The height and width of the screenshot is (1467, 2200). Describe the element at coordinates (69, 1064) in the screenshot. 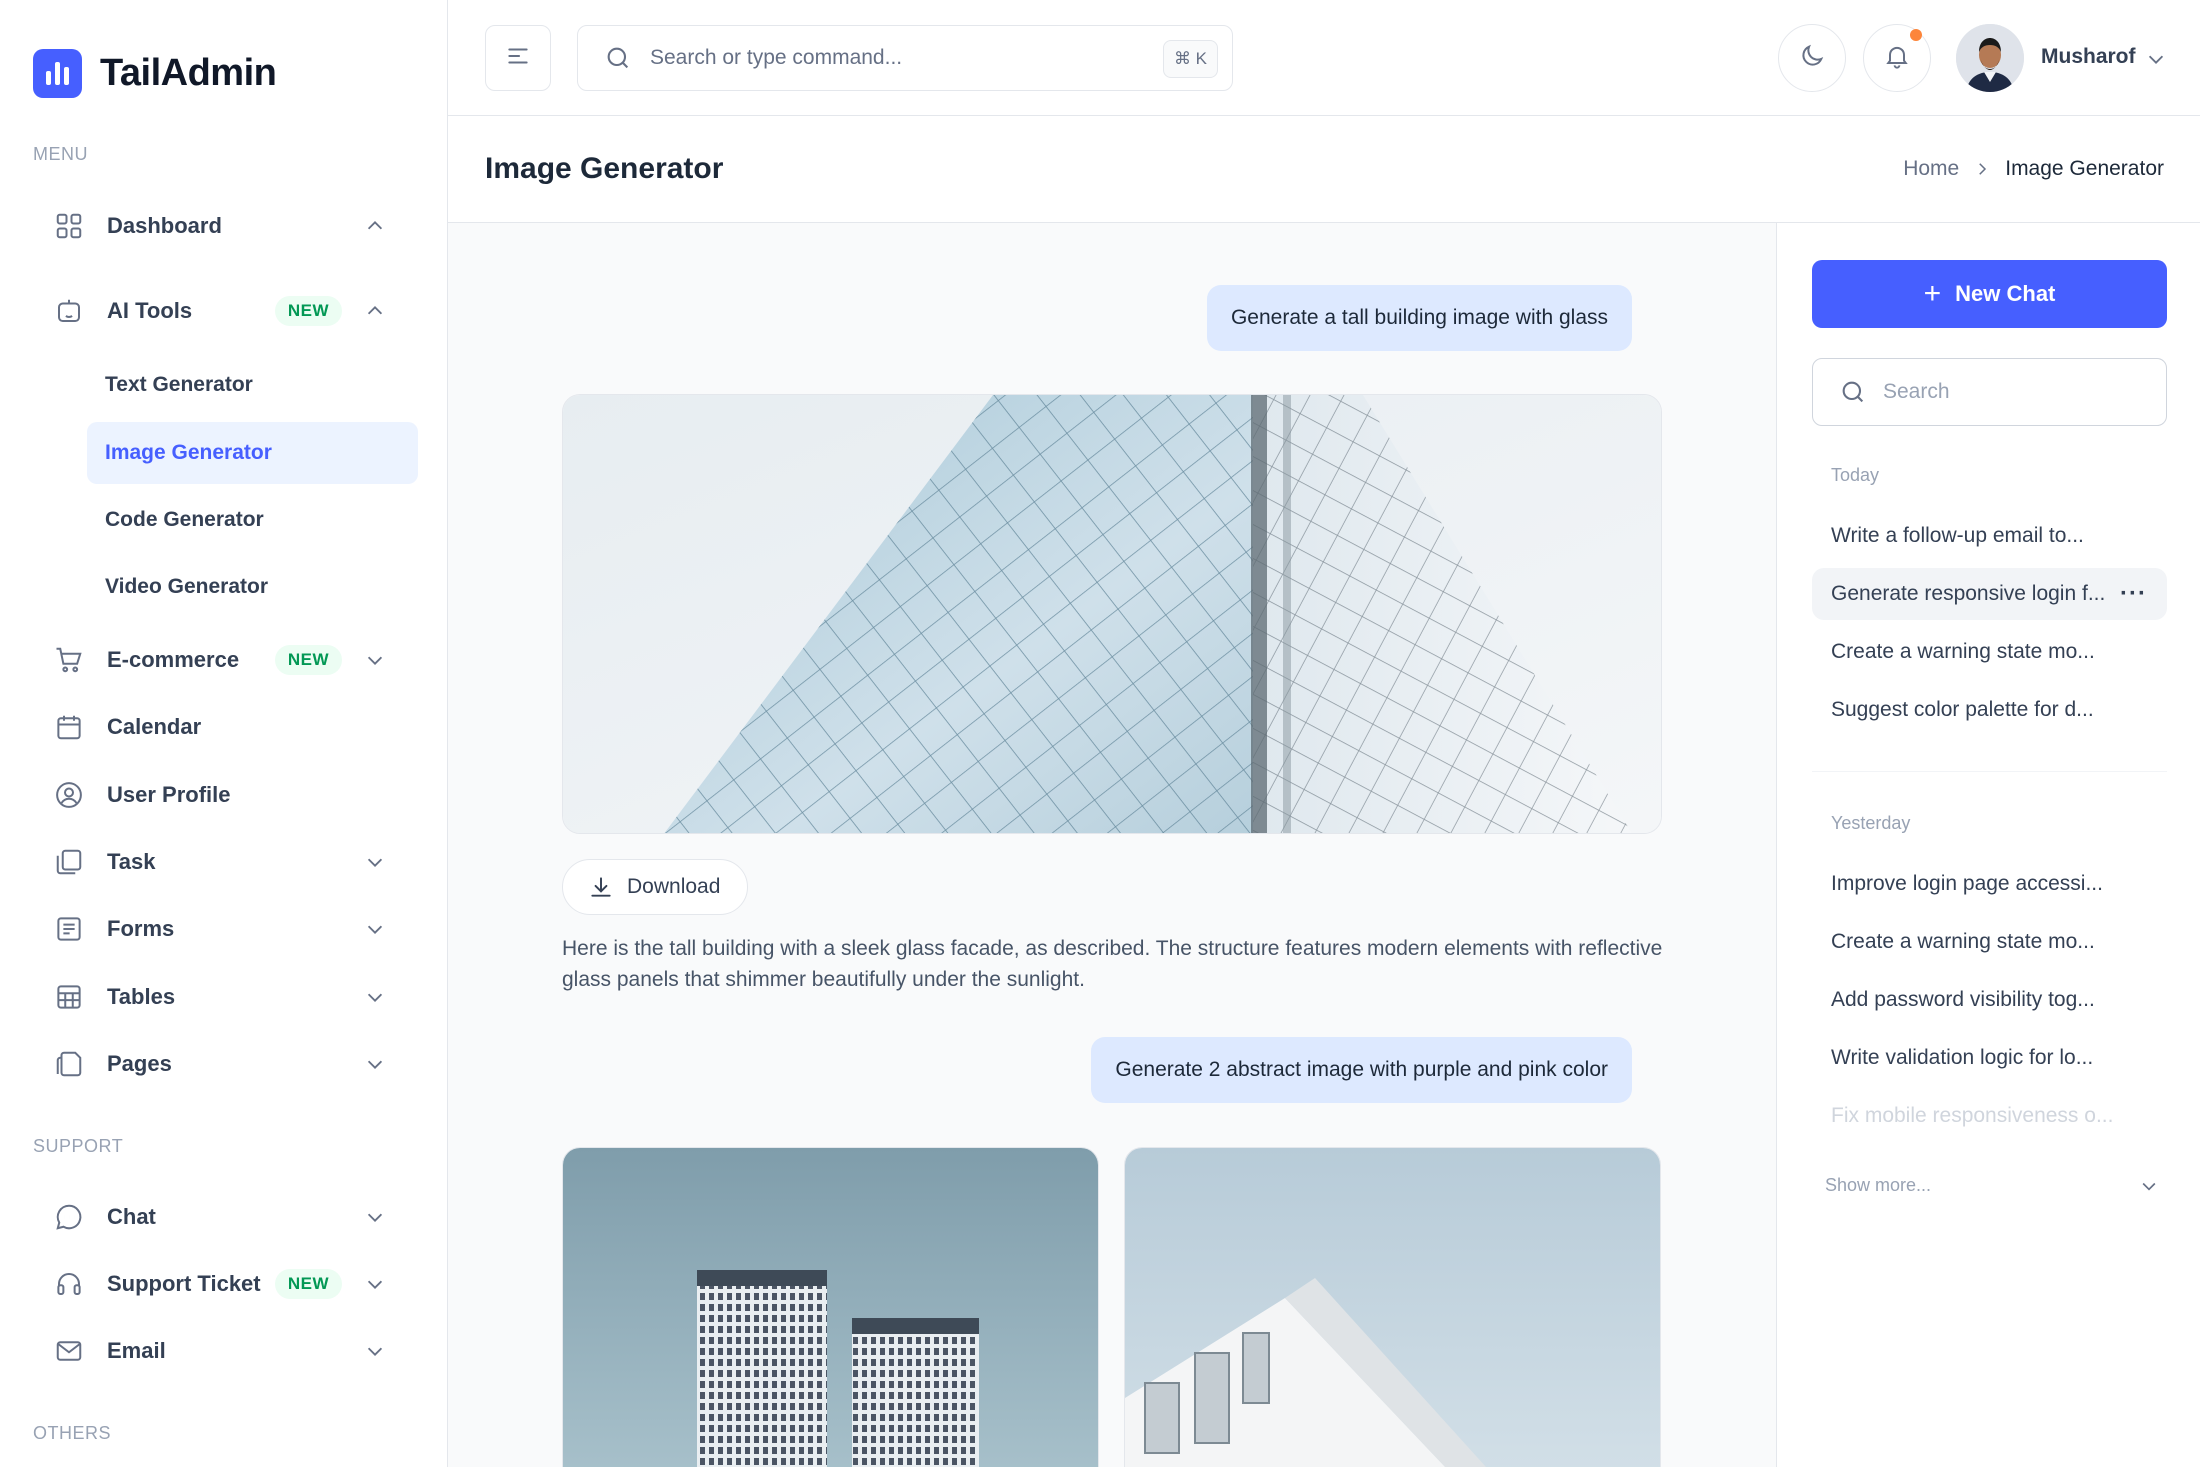

I see `pages-icon` at that location.